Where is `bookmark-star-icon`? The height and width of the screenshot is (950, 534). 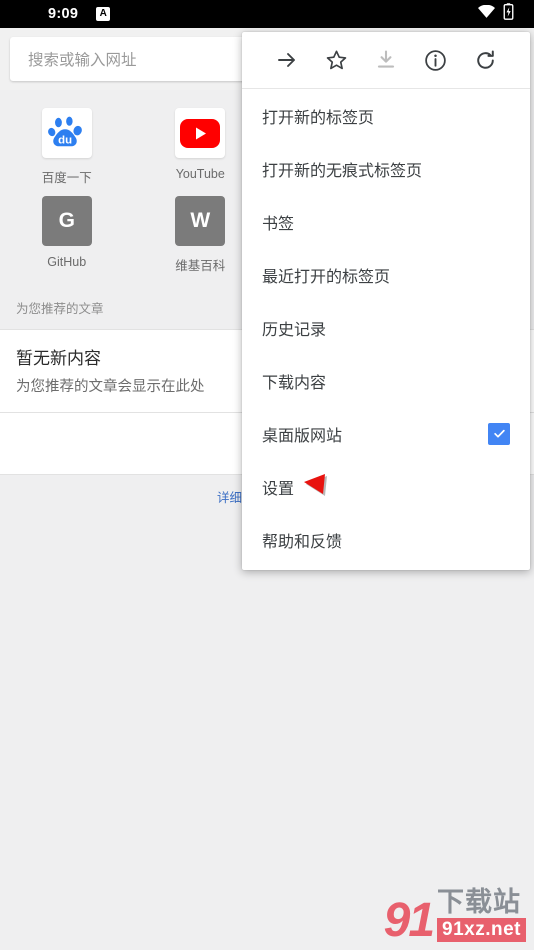 bookmark-star-icon is located at coordinates (337, 60).